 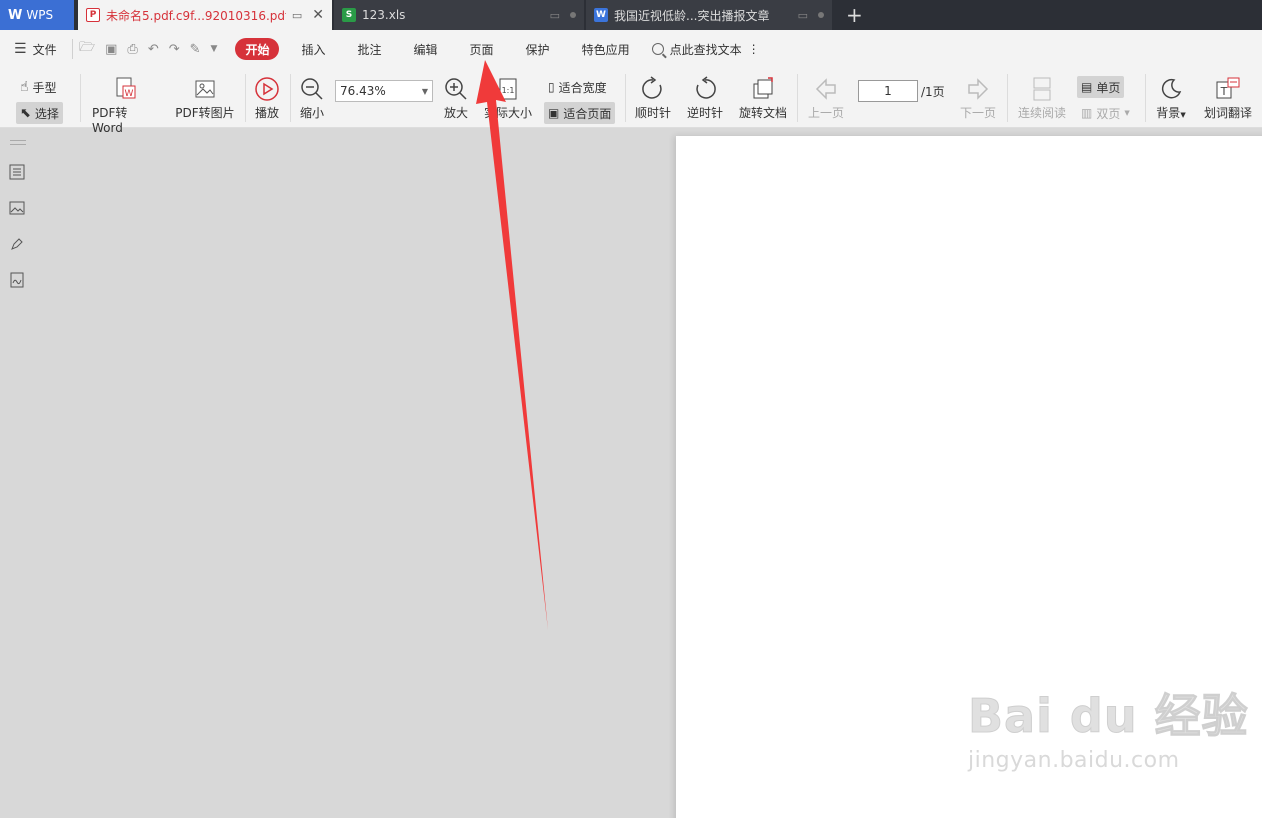 I want to click on quick-access-toolbar: 🗁 ▣ ⎙ ↶ ↷ ✎ ▼, so click(x=144, y=49).